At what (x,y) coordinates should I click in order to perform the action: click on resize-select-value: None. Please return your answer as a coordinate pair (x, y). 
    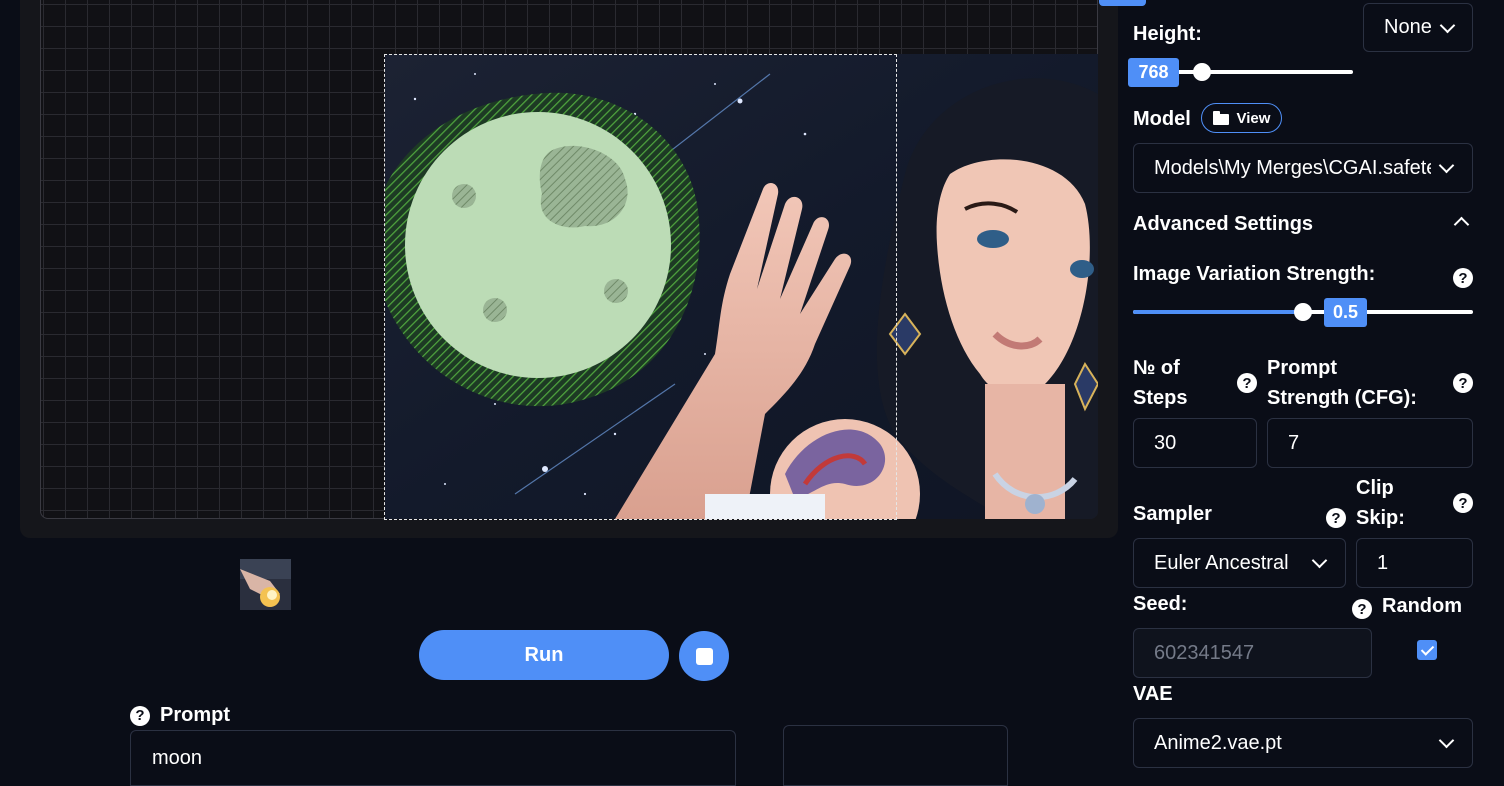
    Looking at the image, I should click on (1408, 27).